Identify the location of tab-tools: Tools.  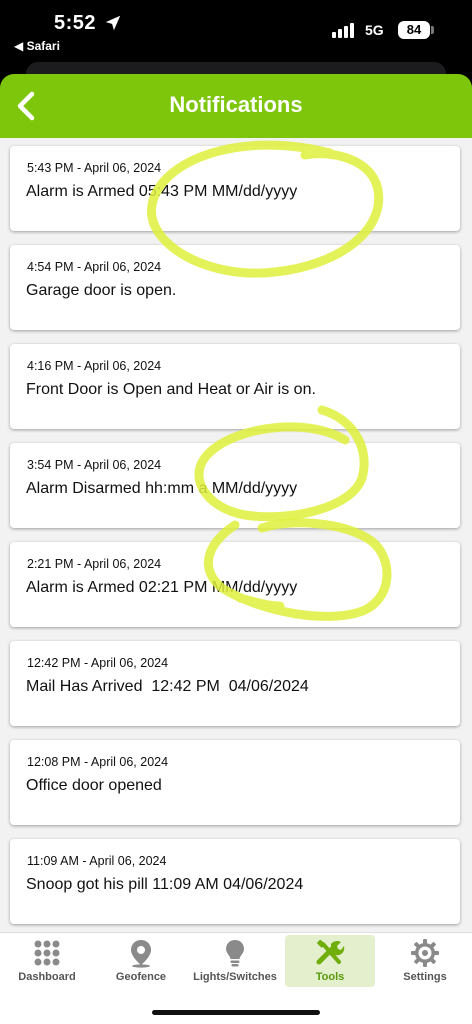
(330, 961).